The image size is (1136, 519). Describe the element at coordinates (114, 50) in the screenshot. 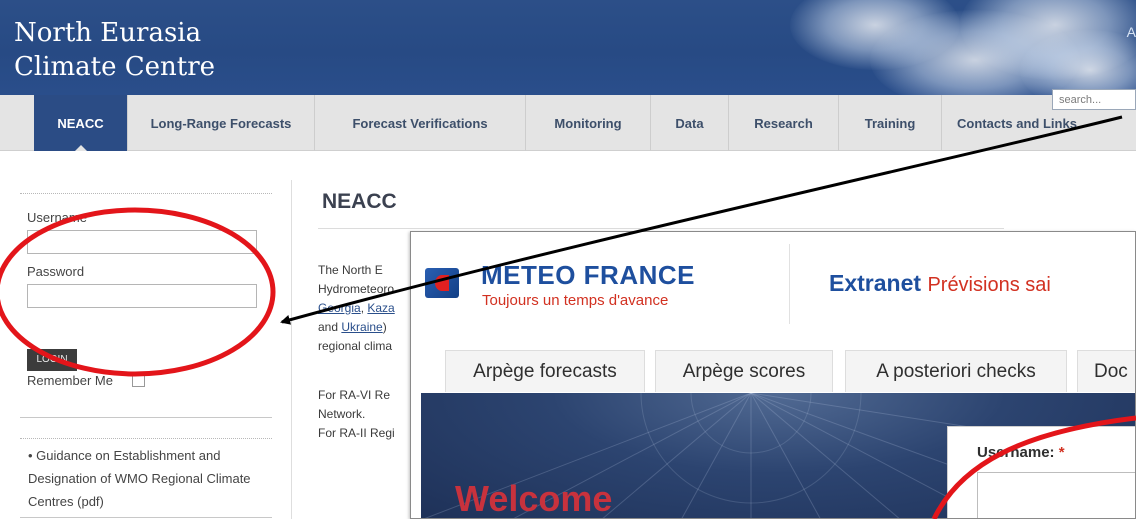

I see `site-title: North Eurasia Climate Centre` at that location.